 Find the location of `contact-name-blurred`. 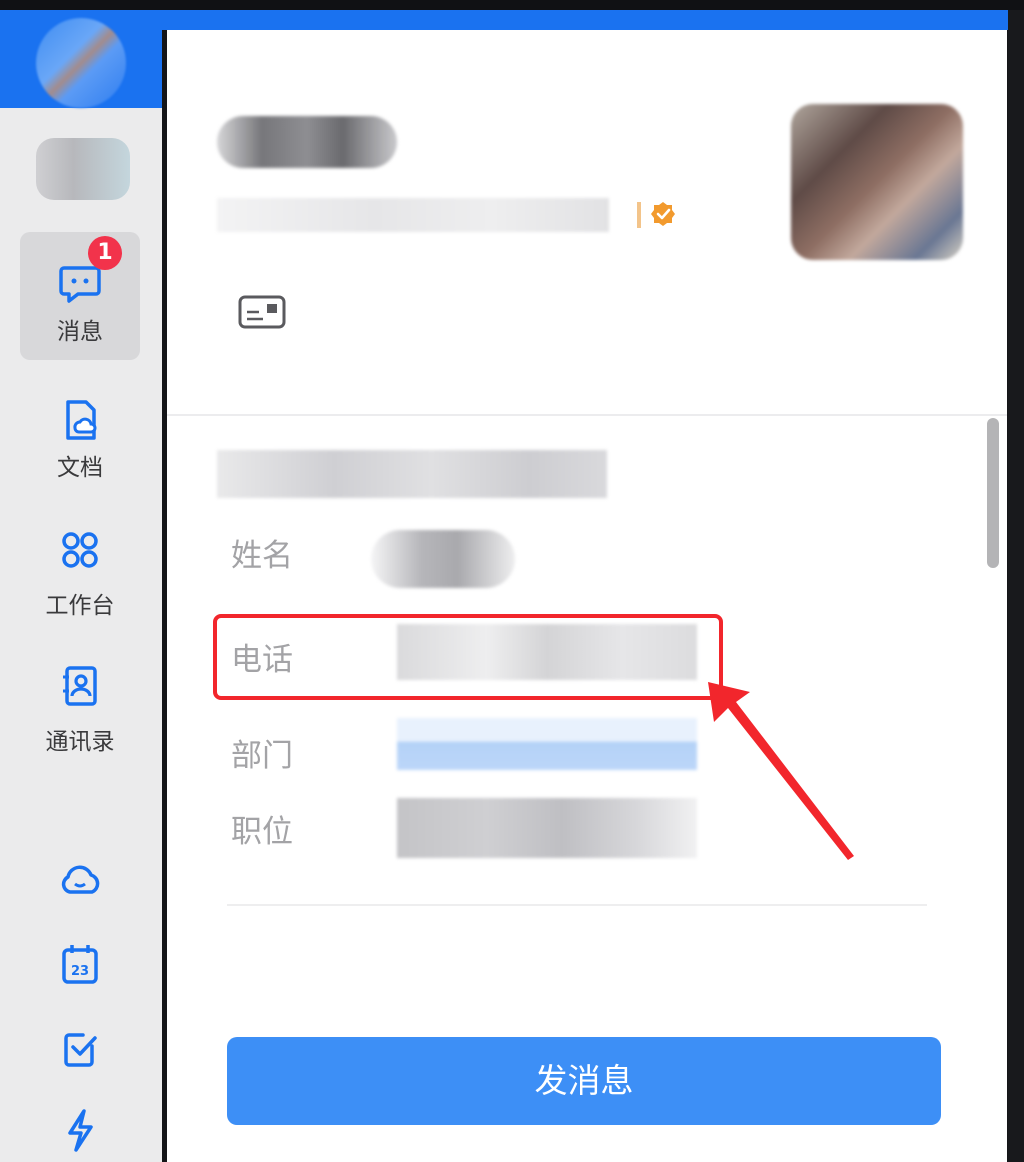

contact-name-blurred is located at coordinates (307, 142).